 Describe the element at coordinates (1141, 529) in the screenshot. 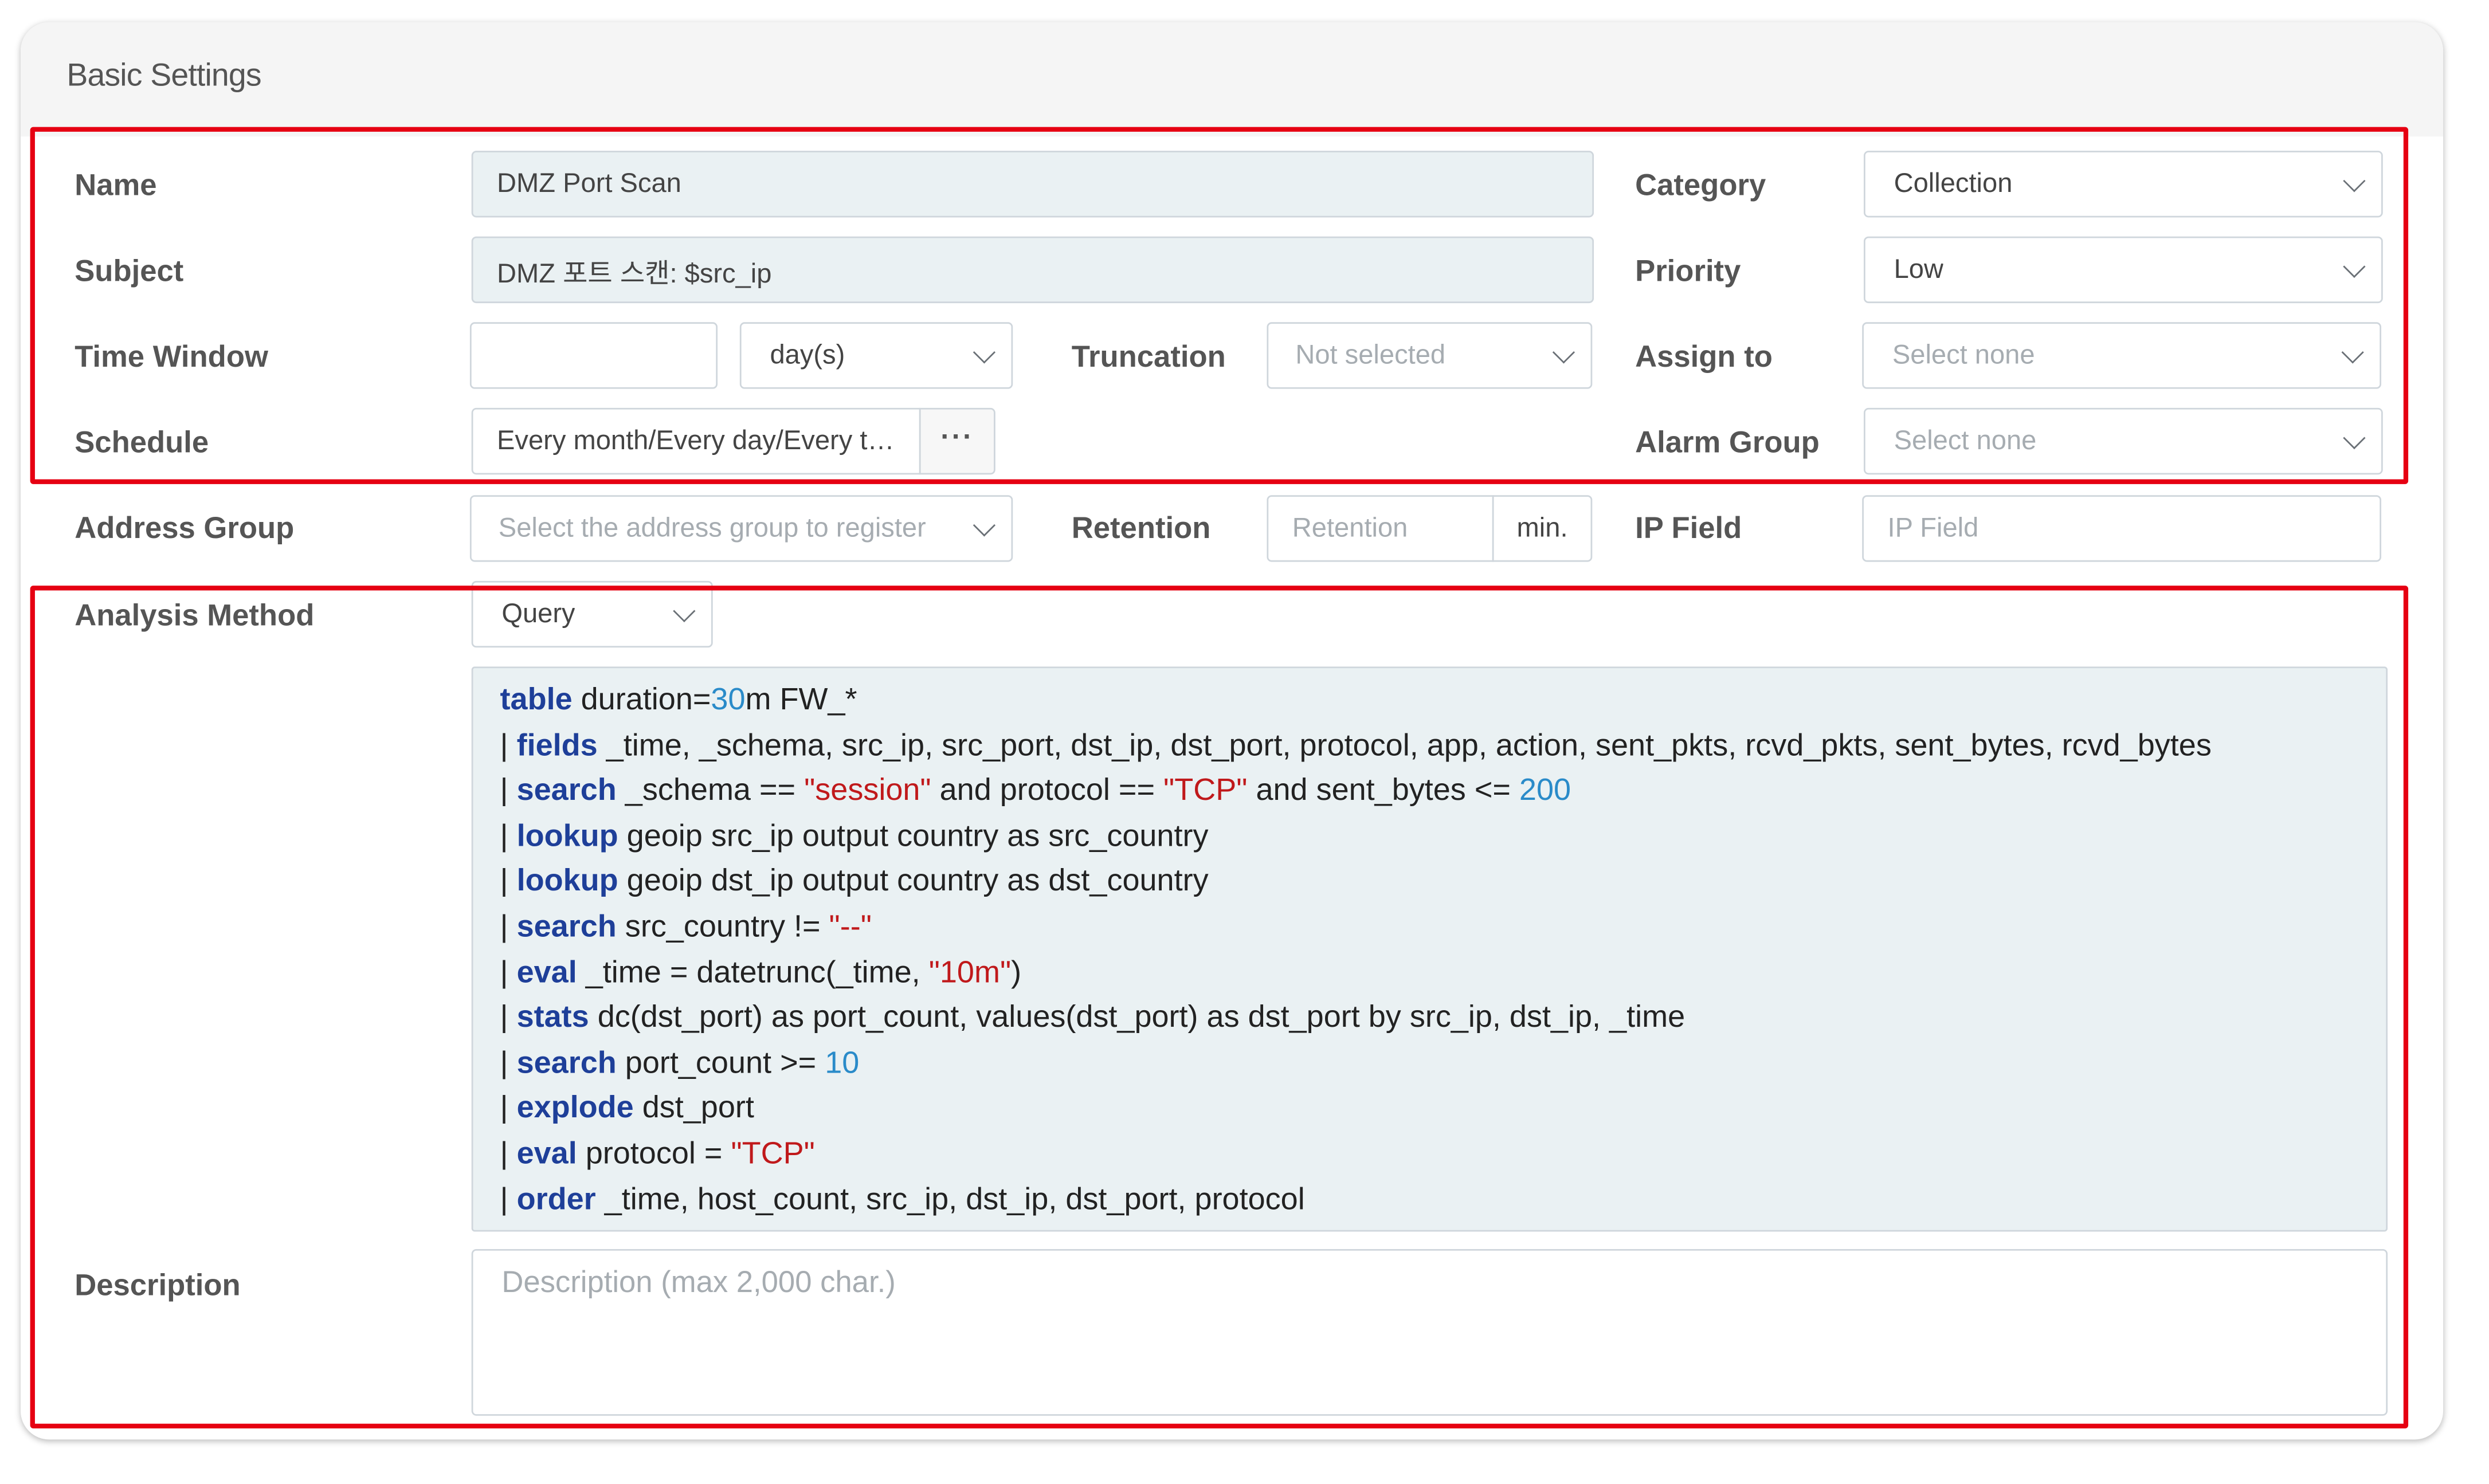

I see `retention-label: Retention` at that location.